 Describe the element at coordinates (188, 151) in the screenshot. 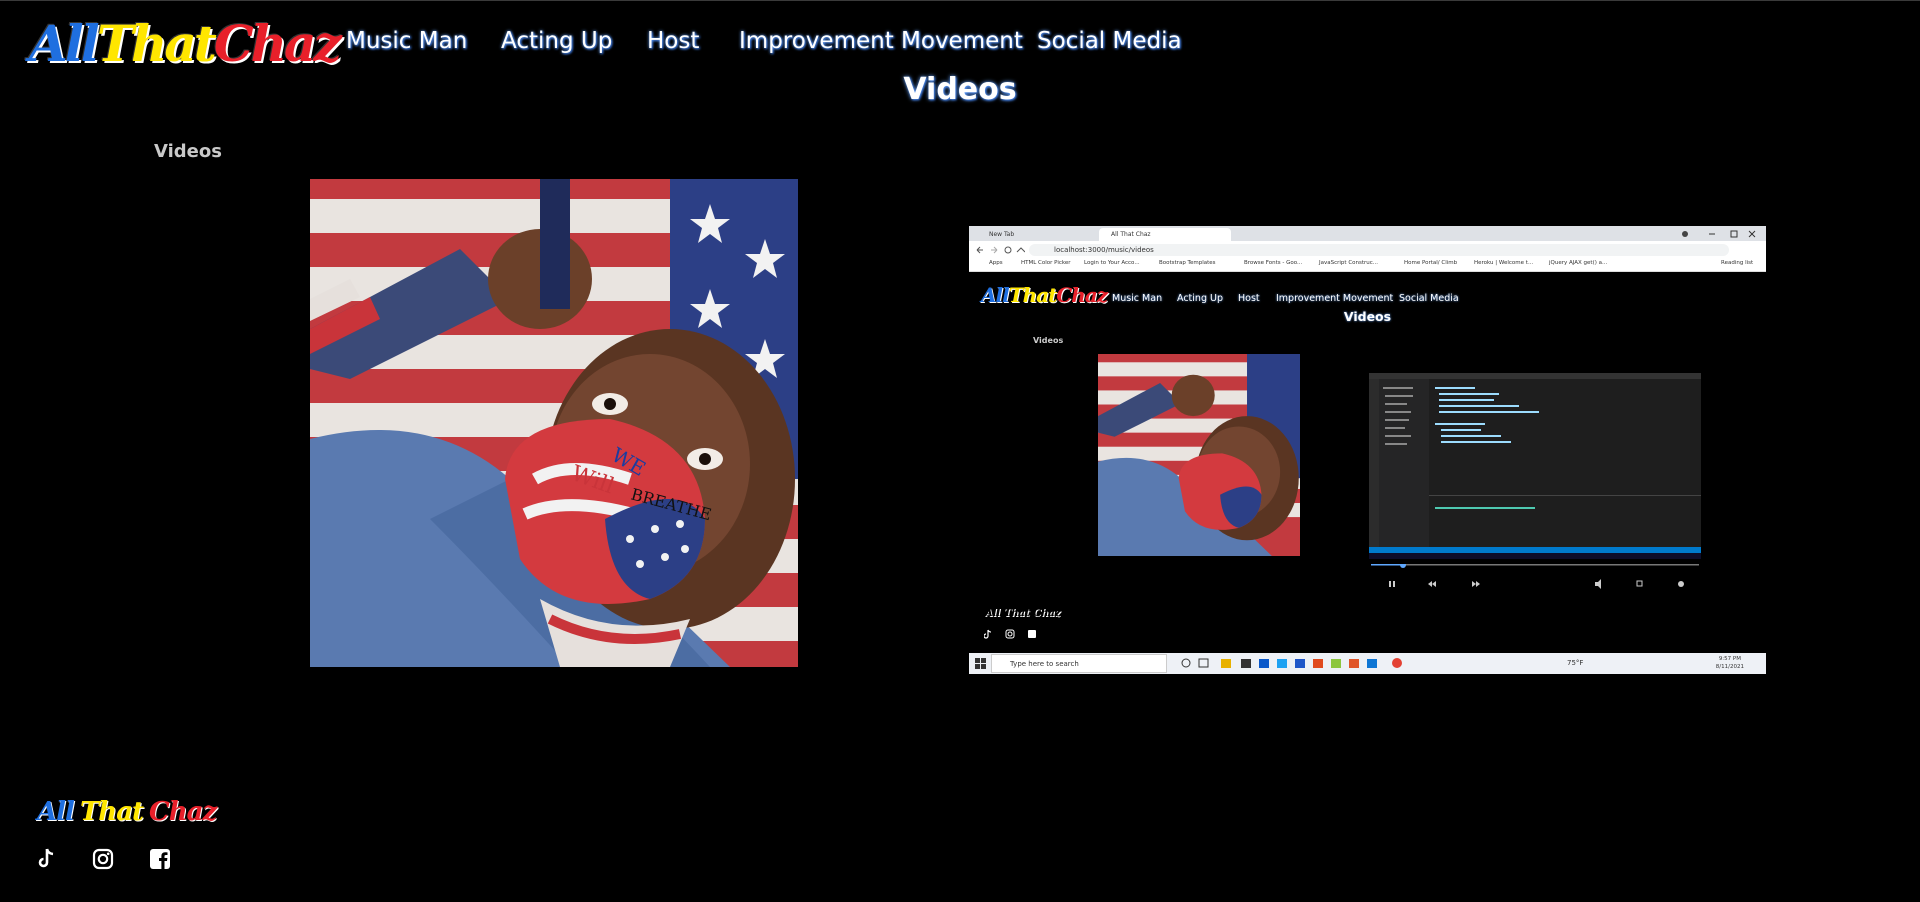

I see `section-label: Videos` at that location.